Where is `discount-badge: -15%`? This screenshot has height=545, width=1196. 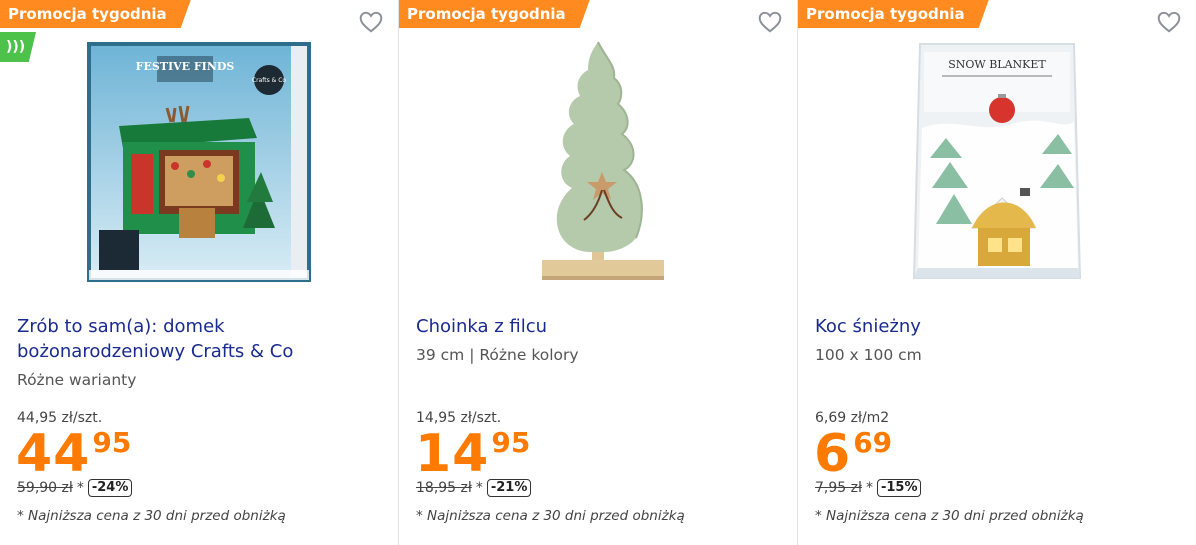 discount-badge: -15% is located at coordinates (899, 488).